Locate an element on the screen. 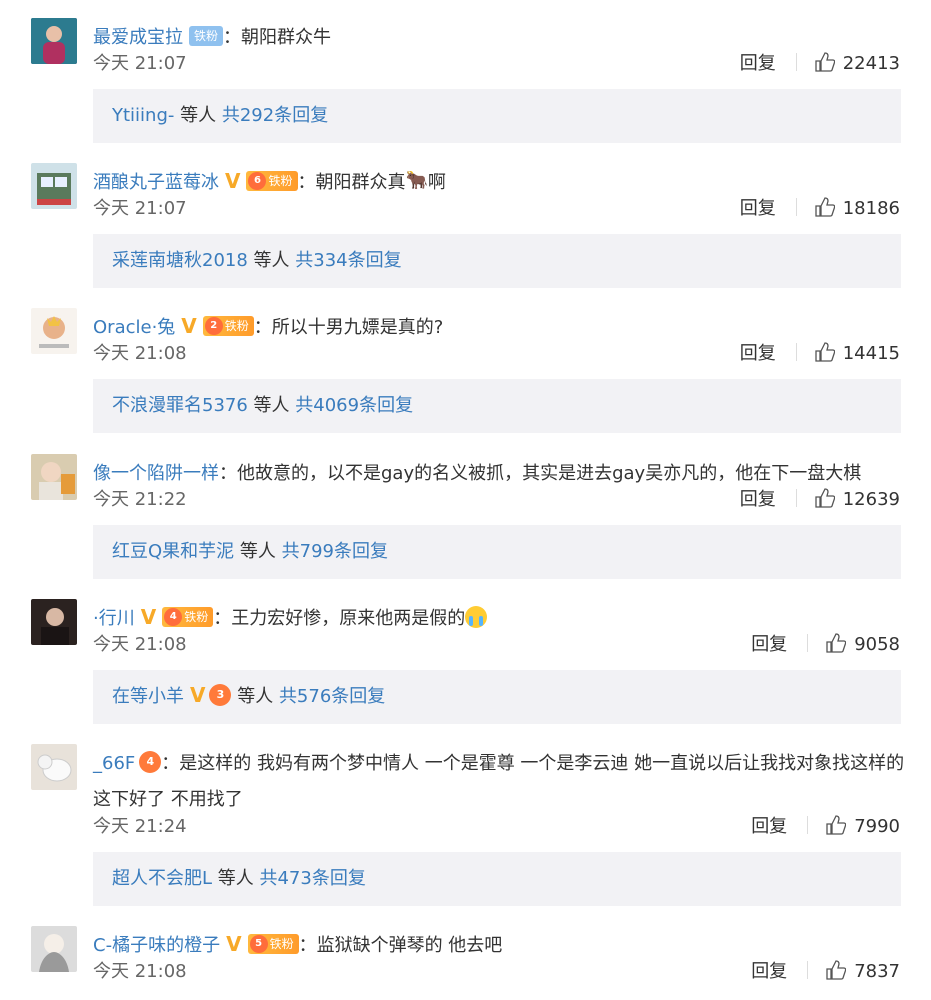 This screenshot has height=1000, width=931. comment-text: ：朝阳群众牛 is located at coordinates (277, 37).